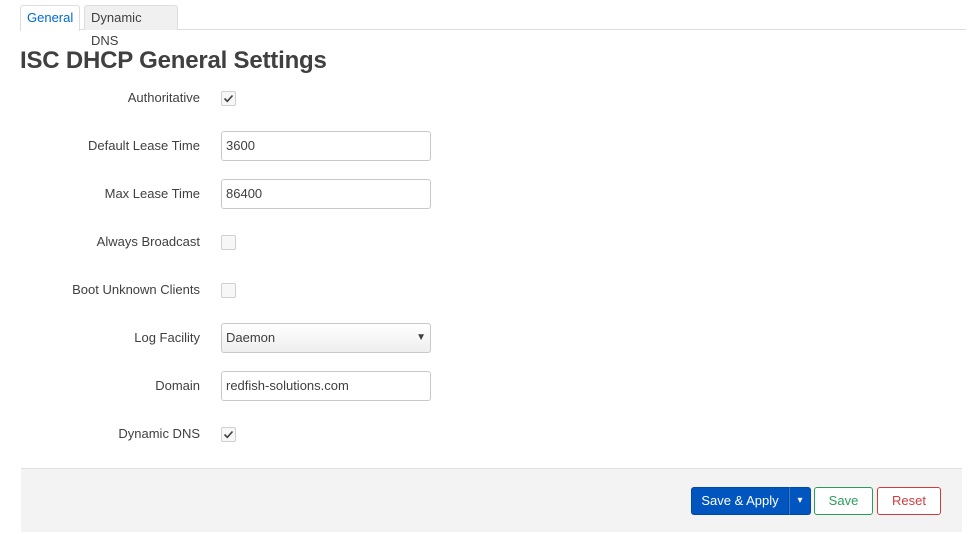  Describe the element at coordinates (167, 337) in the screenshot. I see `log-facility-label: Log Facility` at that location.